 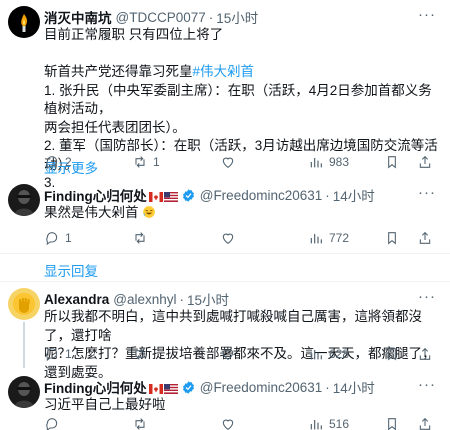 I want to click on show-replies-link: 显示回复, so click(x=71, y=270).